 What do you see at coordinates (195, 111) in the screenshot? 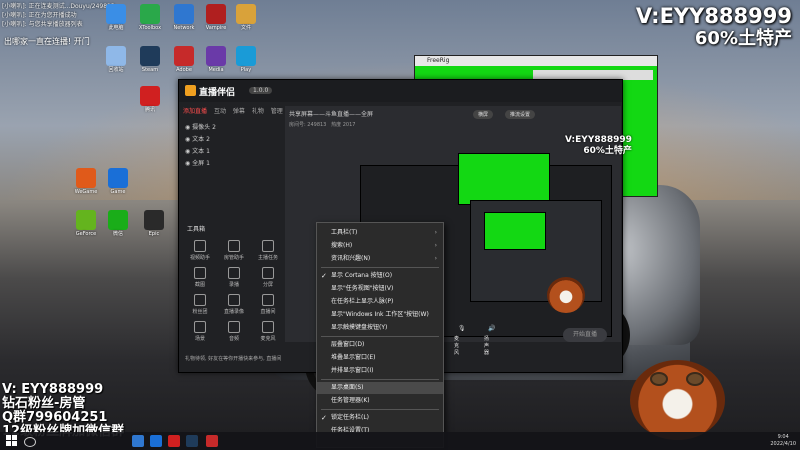
I see `tab-add-stream: 添加直播` at bounding box center [195, 111].